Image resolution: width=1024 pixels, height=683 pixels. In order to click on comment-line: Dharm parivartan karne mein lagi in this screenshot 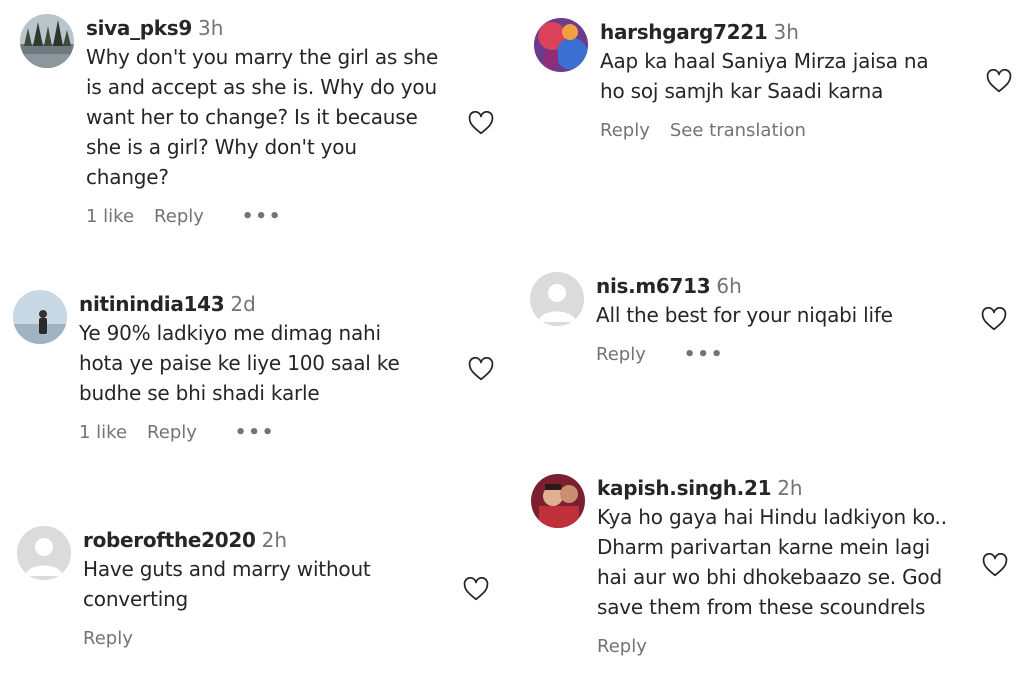, I will do `click(763, 547)`.